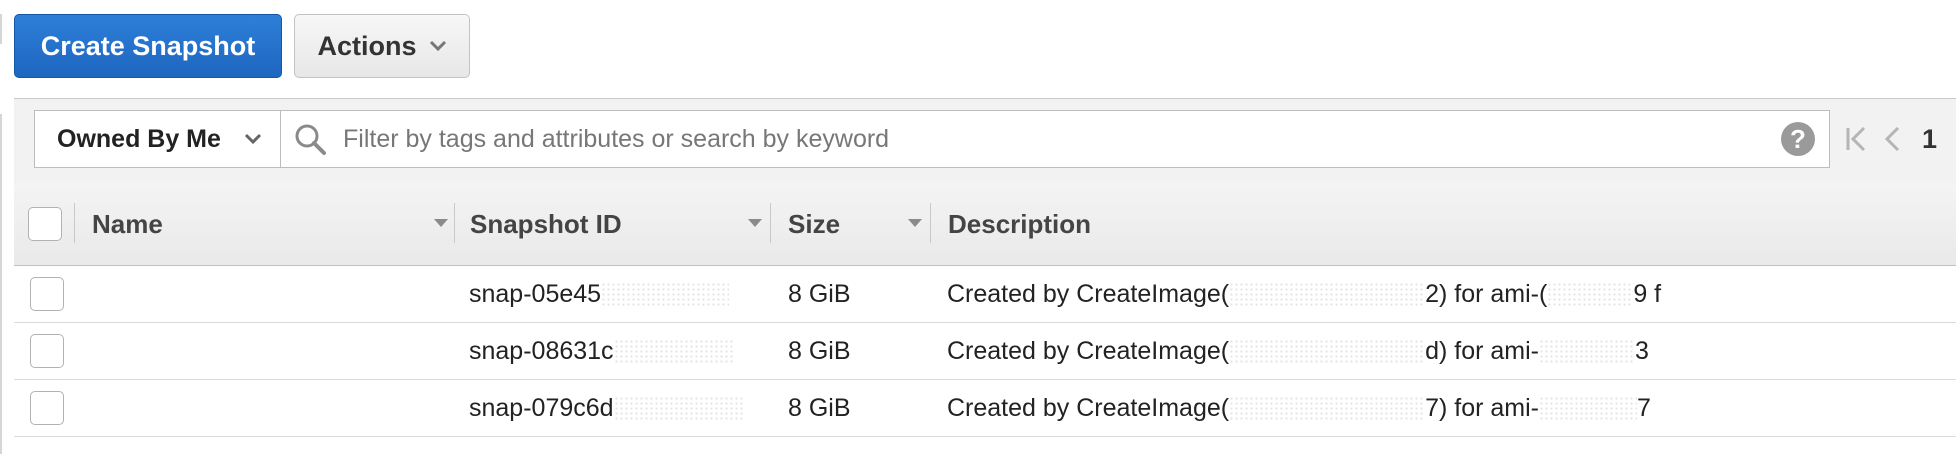  I want to click on left-edge-line, so click(1, 284).